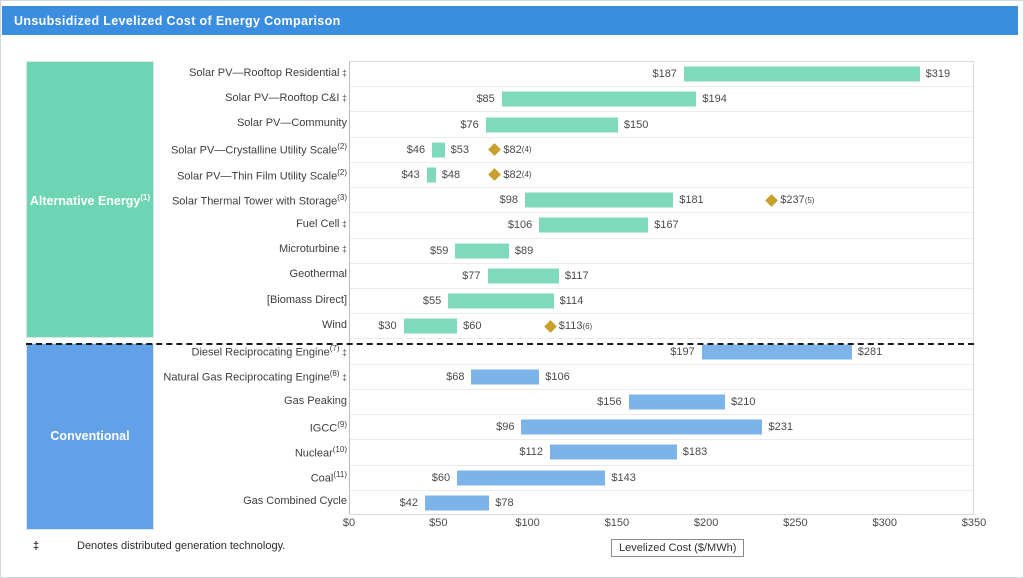  Describe the element at coordinates (408, 503) in the screenshot. I see `bar-low-value-label: $42` at that location.